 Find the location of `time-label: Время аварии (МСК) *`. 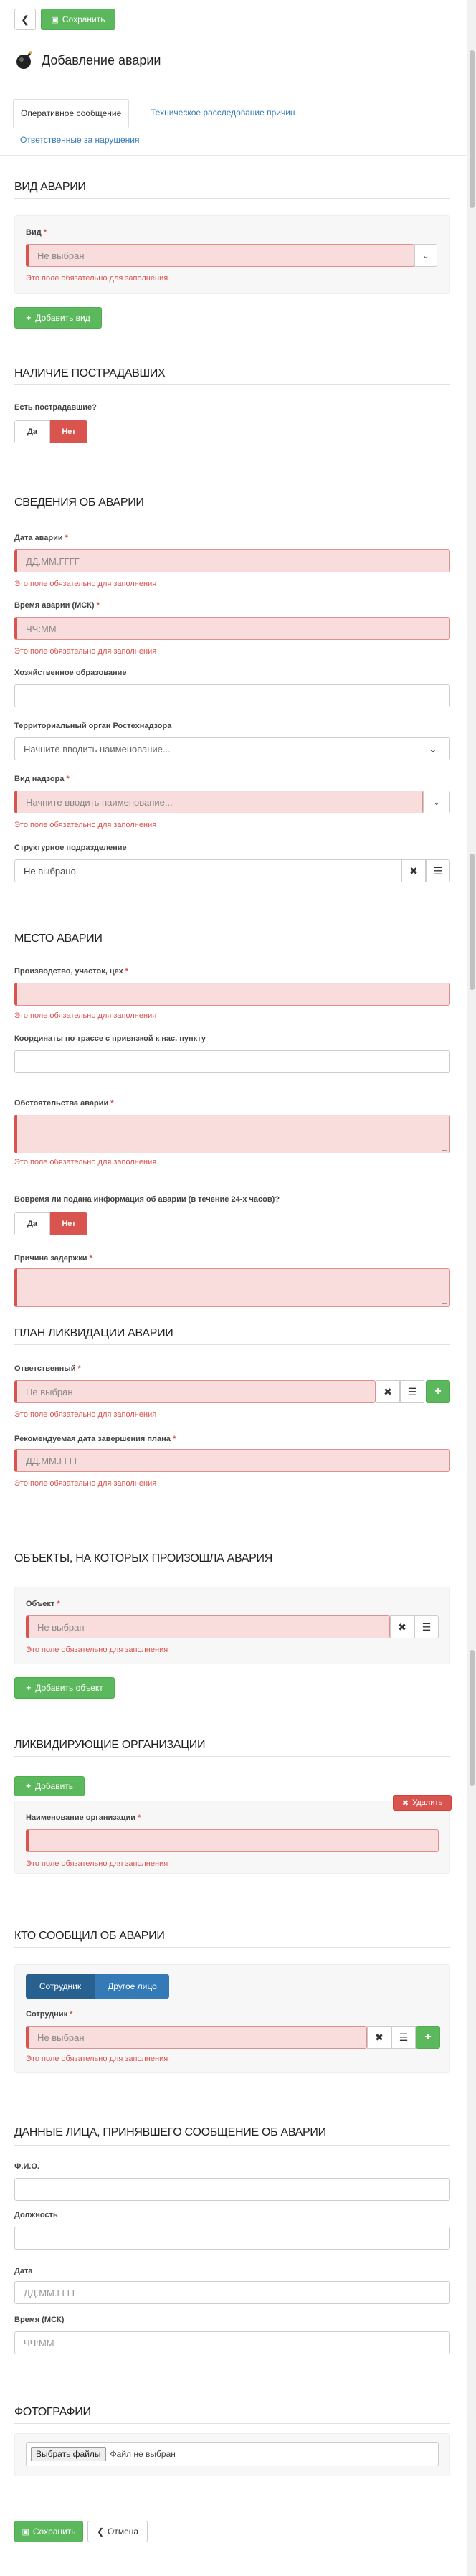

time-label: Время аварии (МСК) * is located at coordinates (57, 605).